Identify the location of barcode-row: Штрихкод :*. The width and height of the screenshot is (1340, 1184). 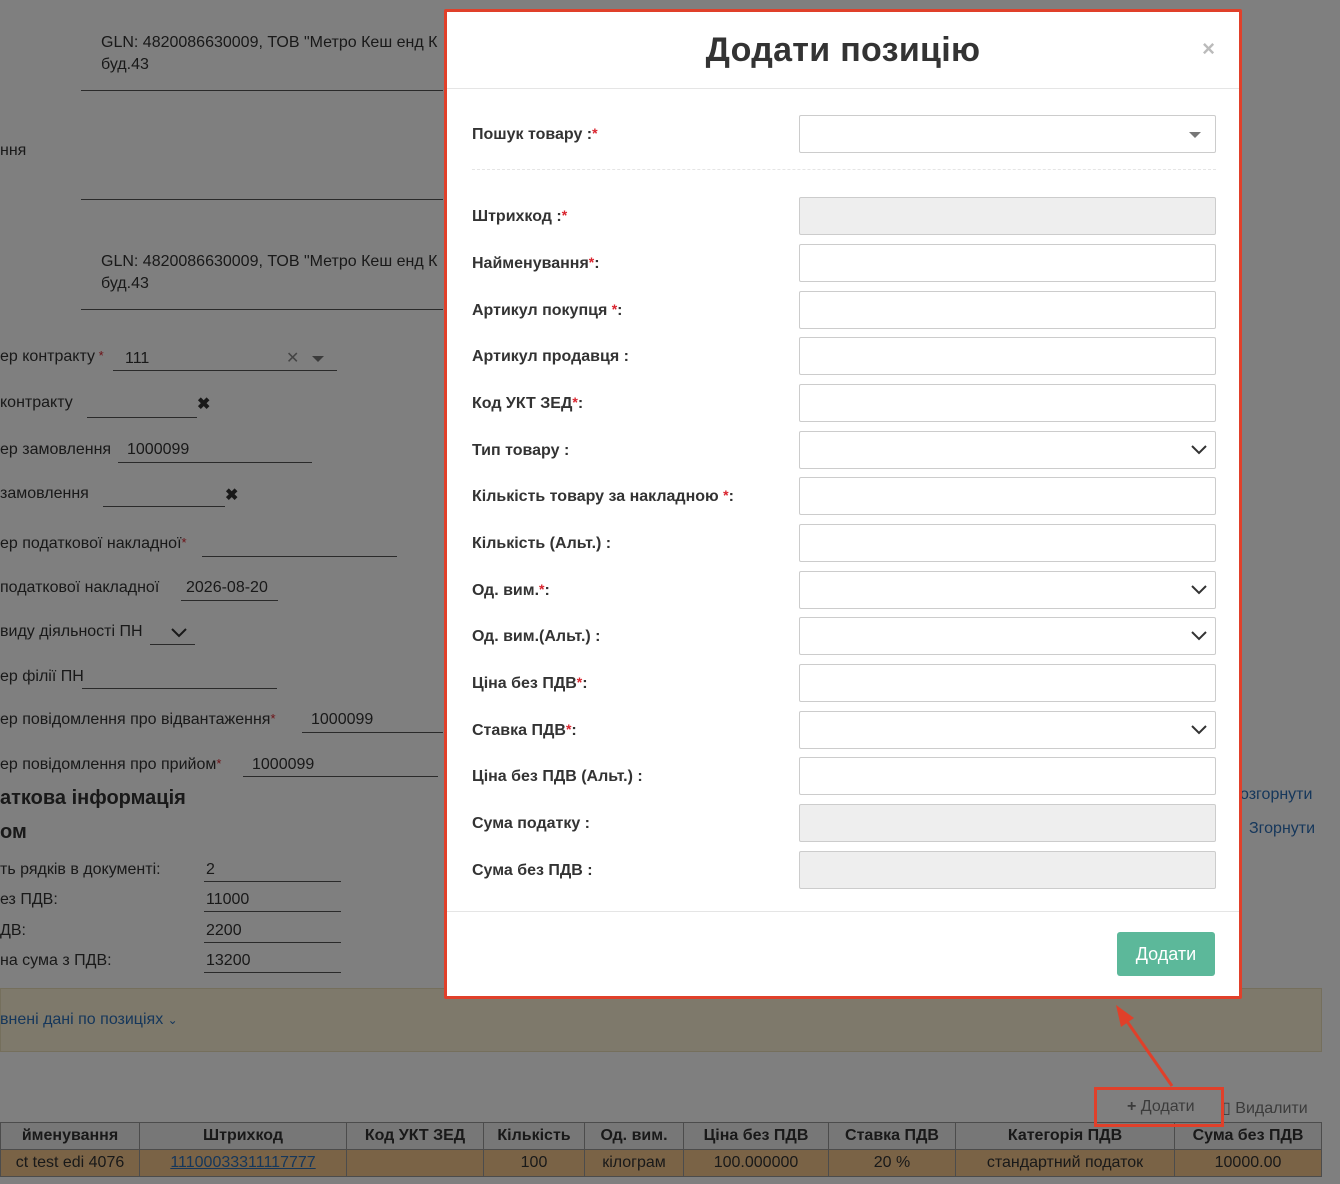
(844, 217).